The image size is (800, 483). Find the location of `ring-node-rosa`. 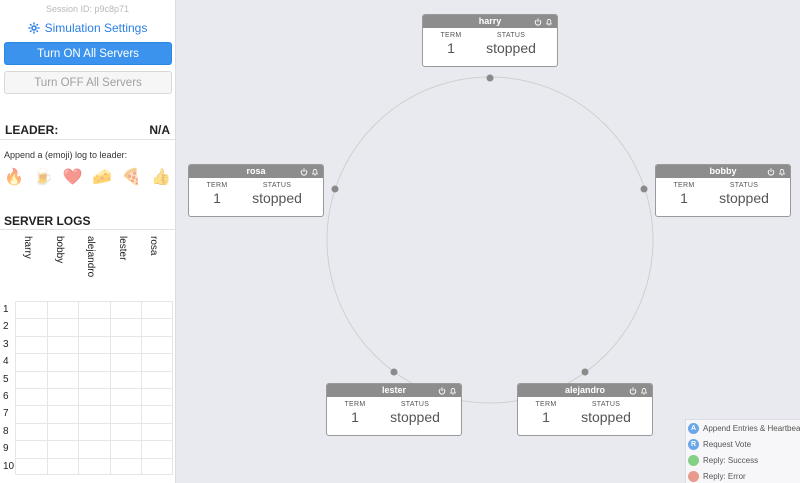

ring-node-rosa is located at coordinates (335, 189).